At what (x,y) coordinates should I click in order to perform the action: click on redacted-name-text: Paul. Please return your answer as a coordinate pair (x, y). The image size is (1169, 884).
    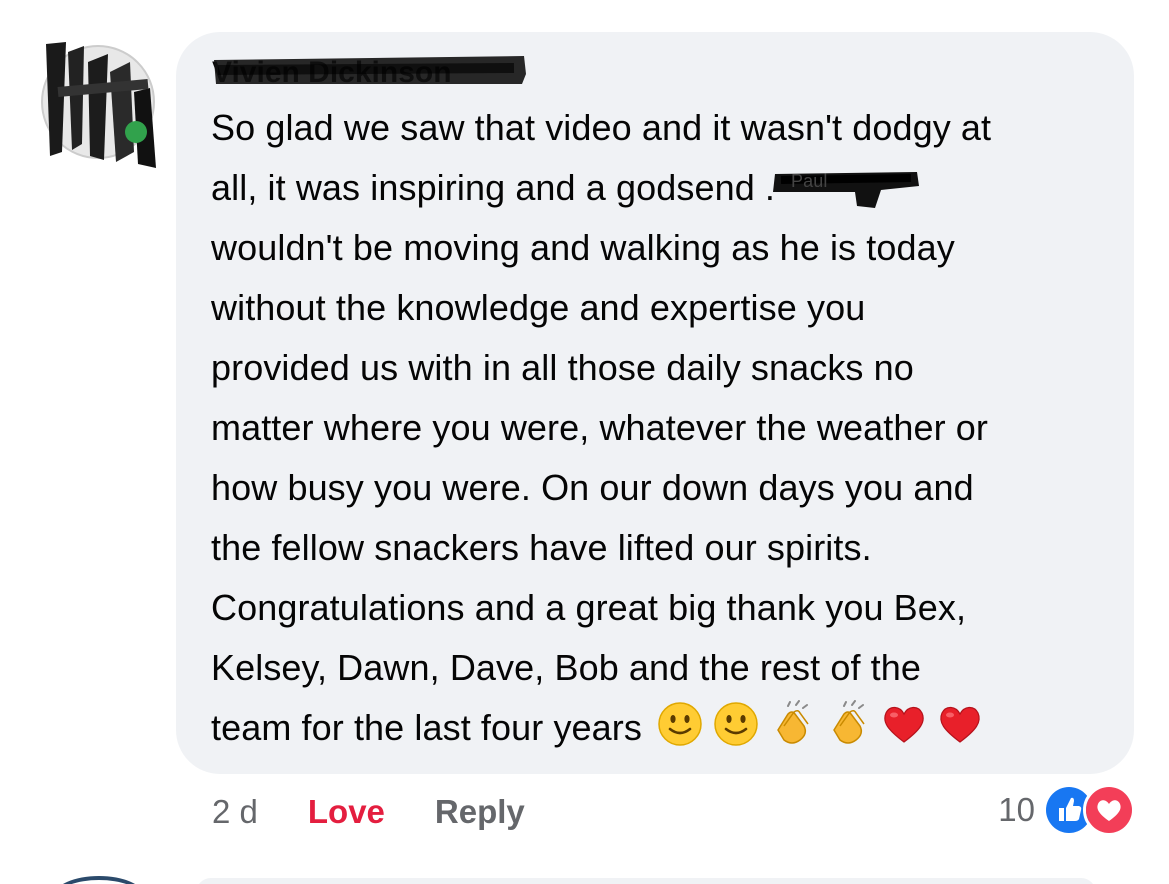
    Looking at the image, I should click on (809, 181).